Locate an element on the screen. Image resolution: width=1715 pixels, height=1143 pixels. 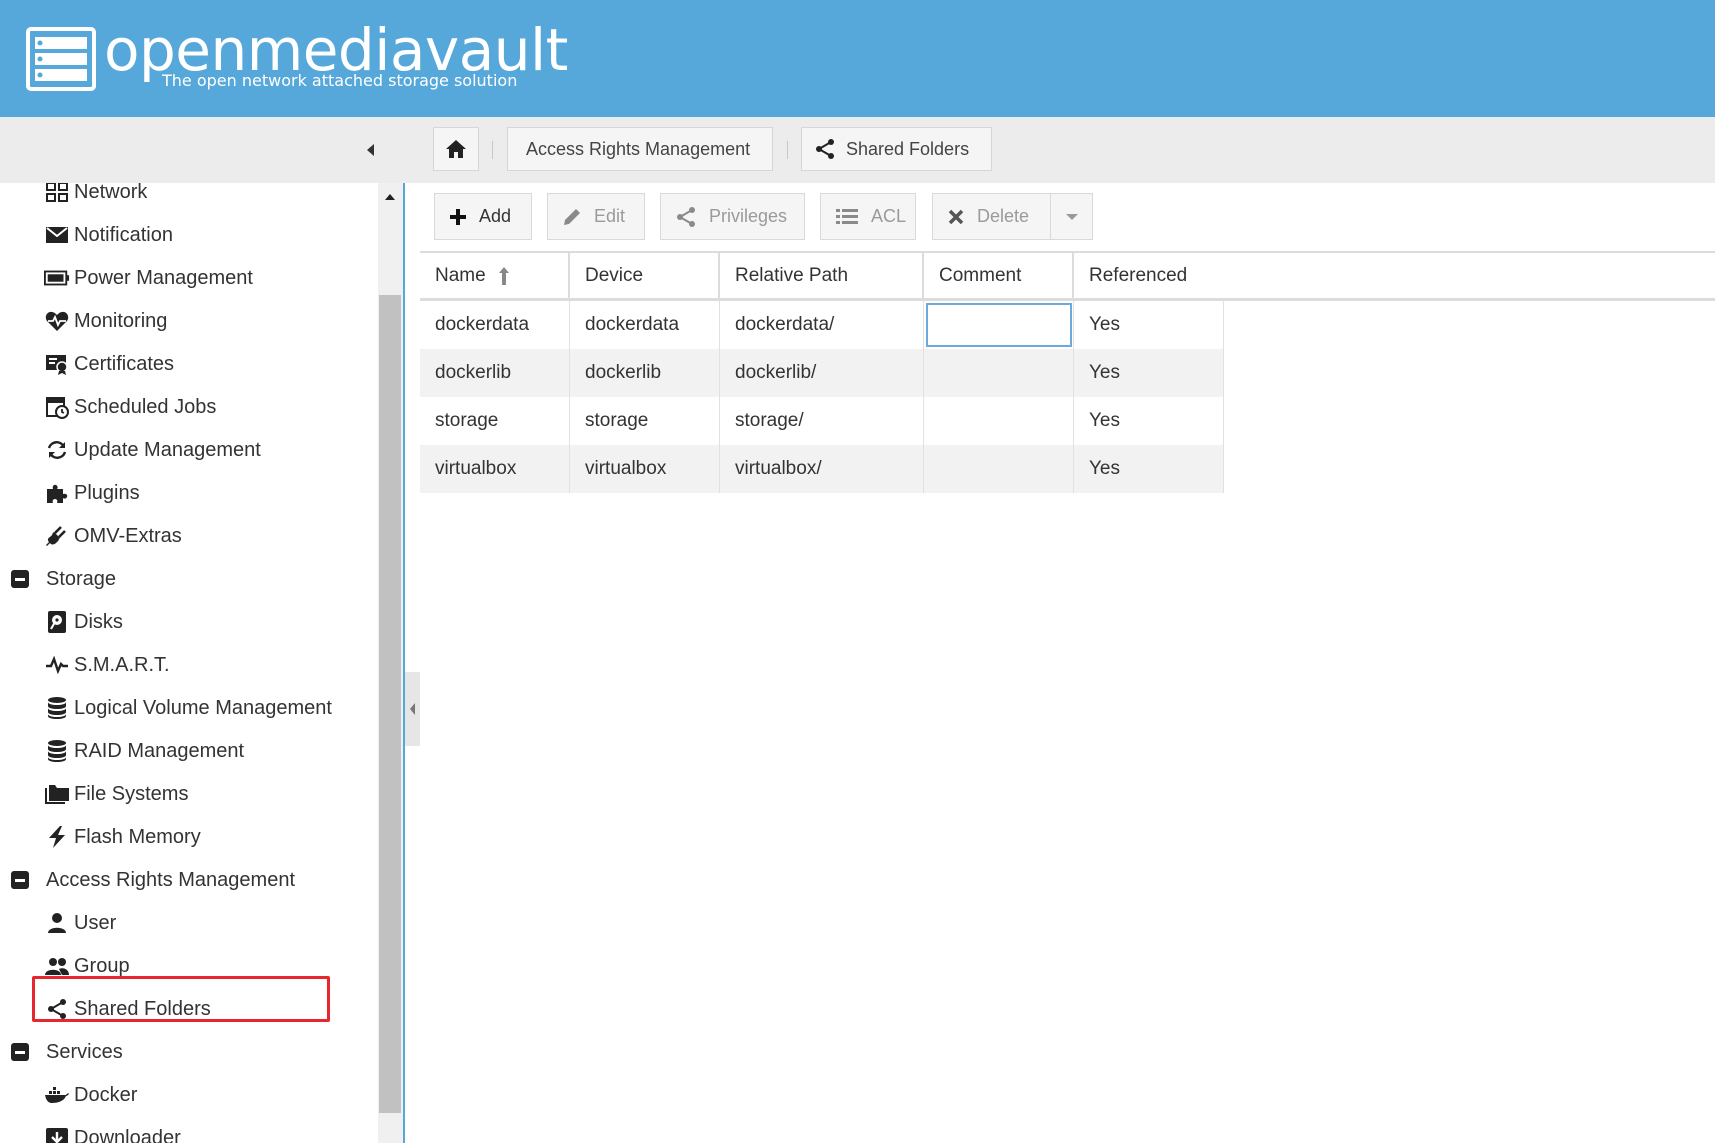
cell-name: dockerdata is located at coordinates (495, 325).